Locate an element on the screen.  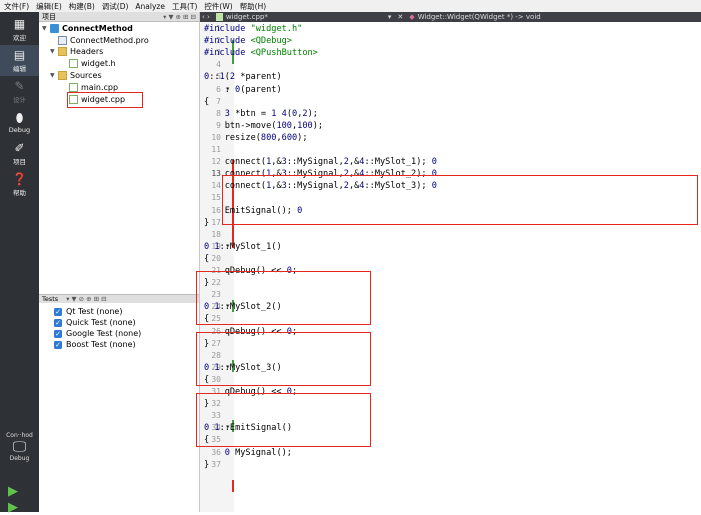
mode-edit: ▤ 编辑 is located at coordinates (19, 60).